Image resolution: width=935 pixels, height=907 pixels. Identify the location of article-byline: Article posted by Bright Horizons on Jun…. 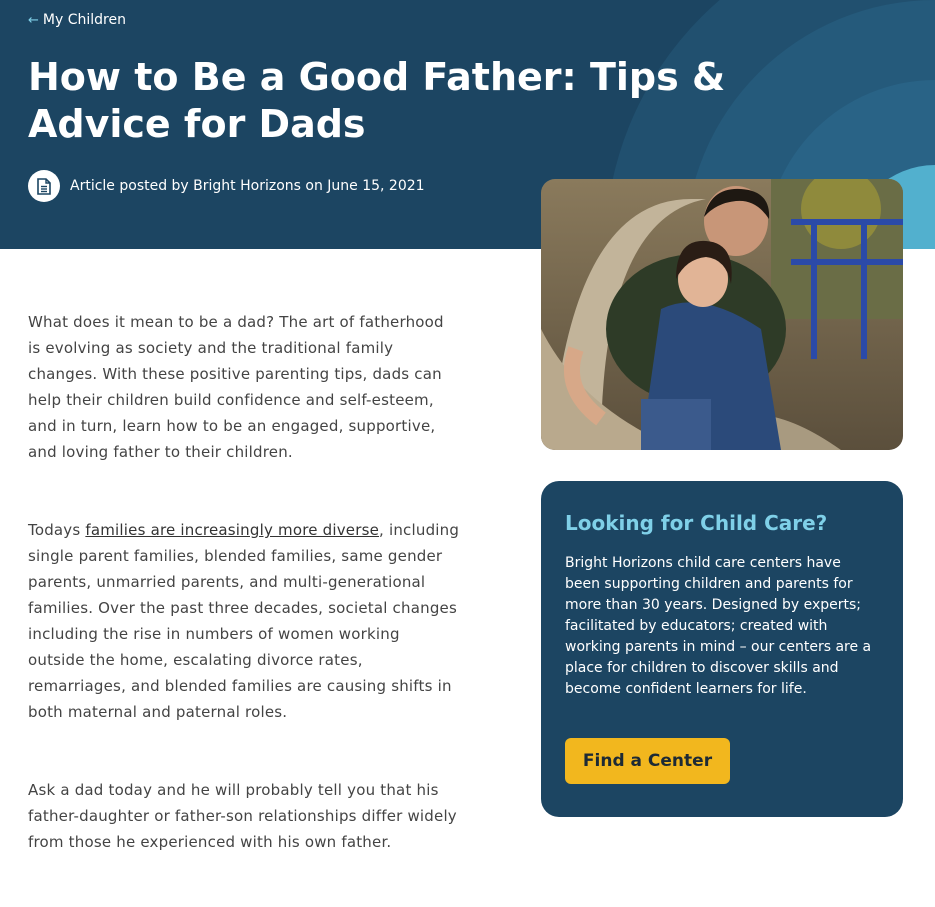
(226, 186).